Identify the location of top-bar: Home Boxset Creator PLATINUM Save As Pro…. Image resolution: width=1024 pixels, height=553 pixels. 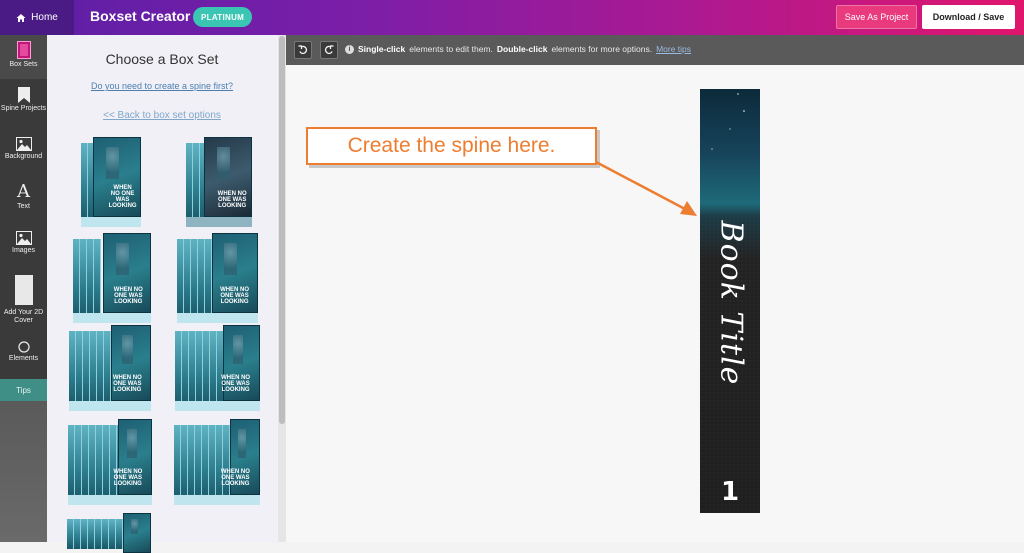
(512, 17).